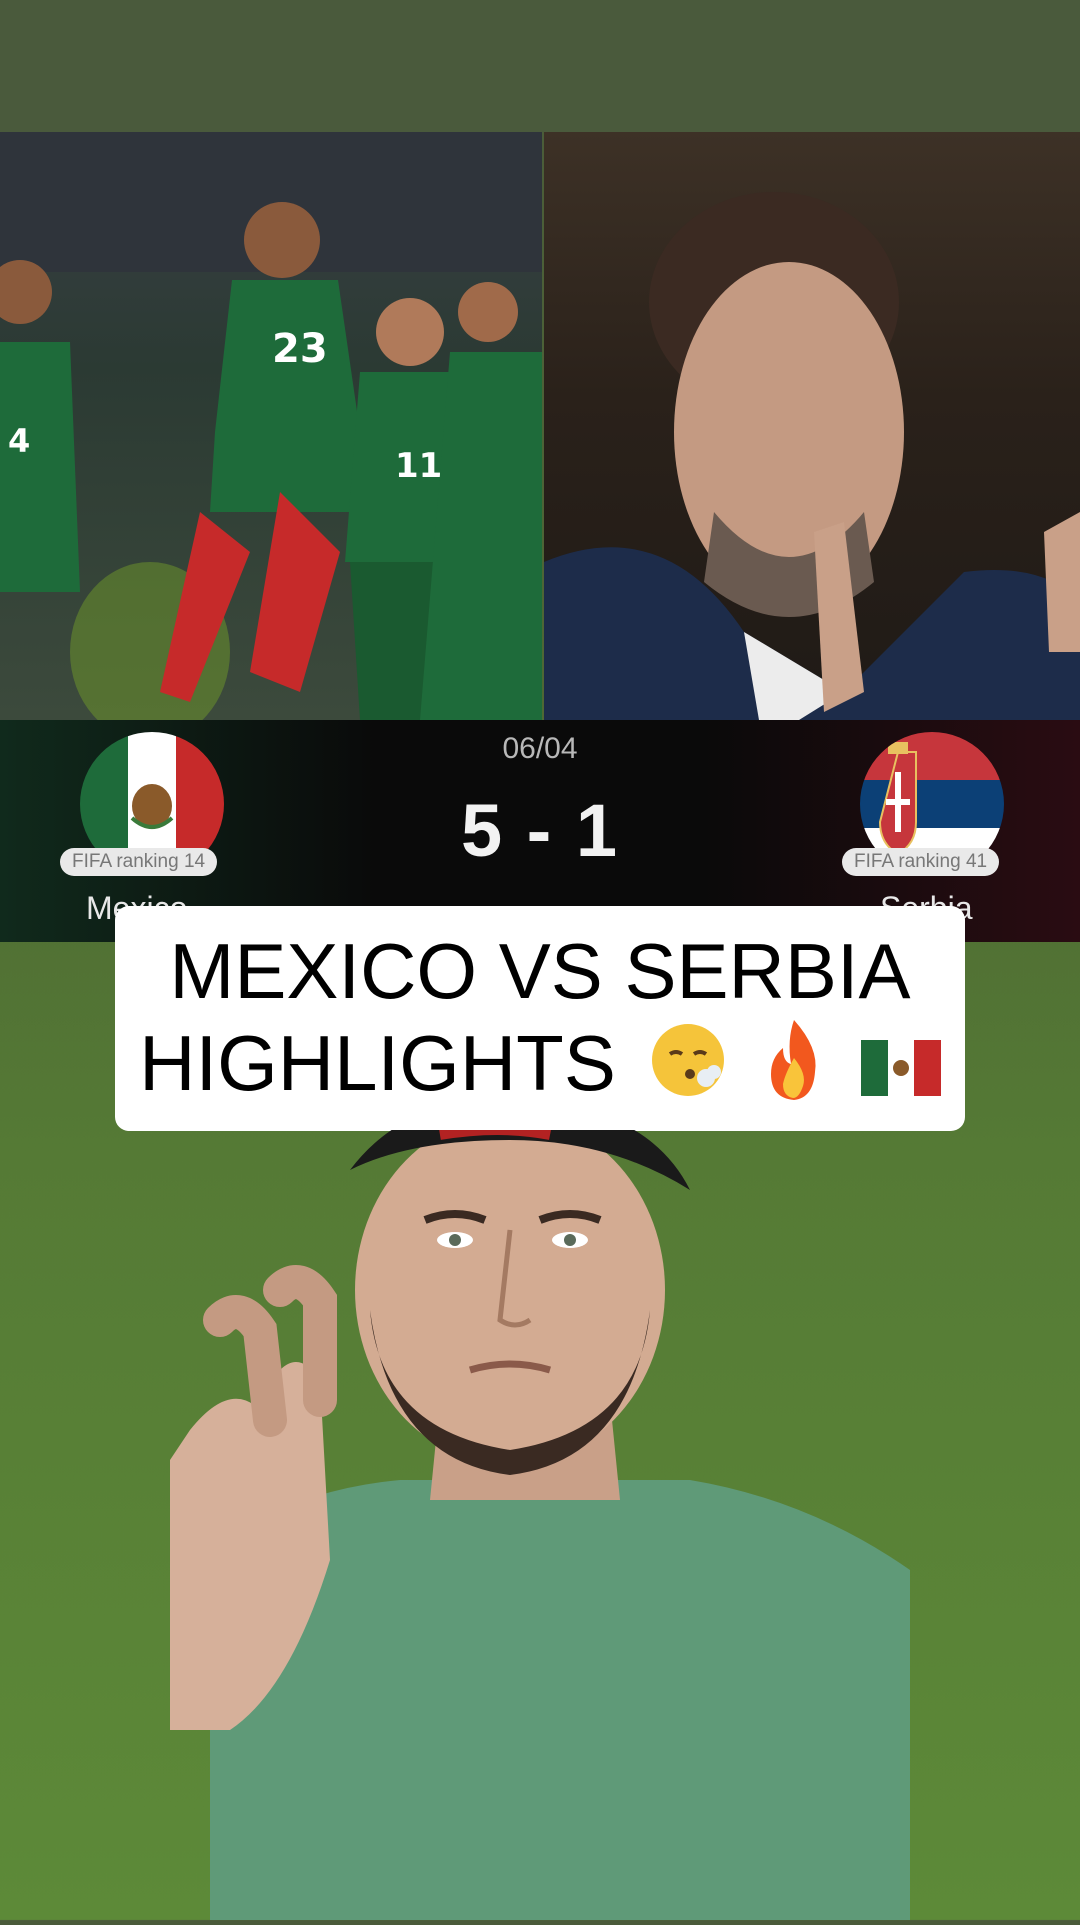  Describe the element at coordinates (377, 1063) in the screenshot. I see `caption-line-2-text: HIGHLIGHTS` at that location.